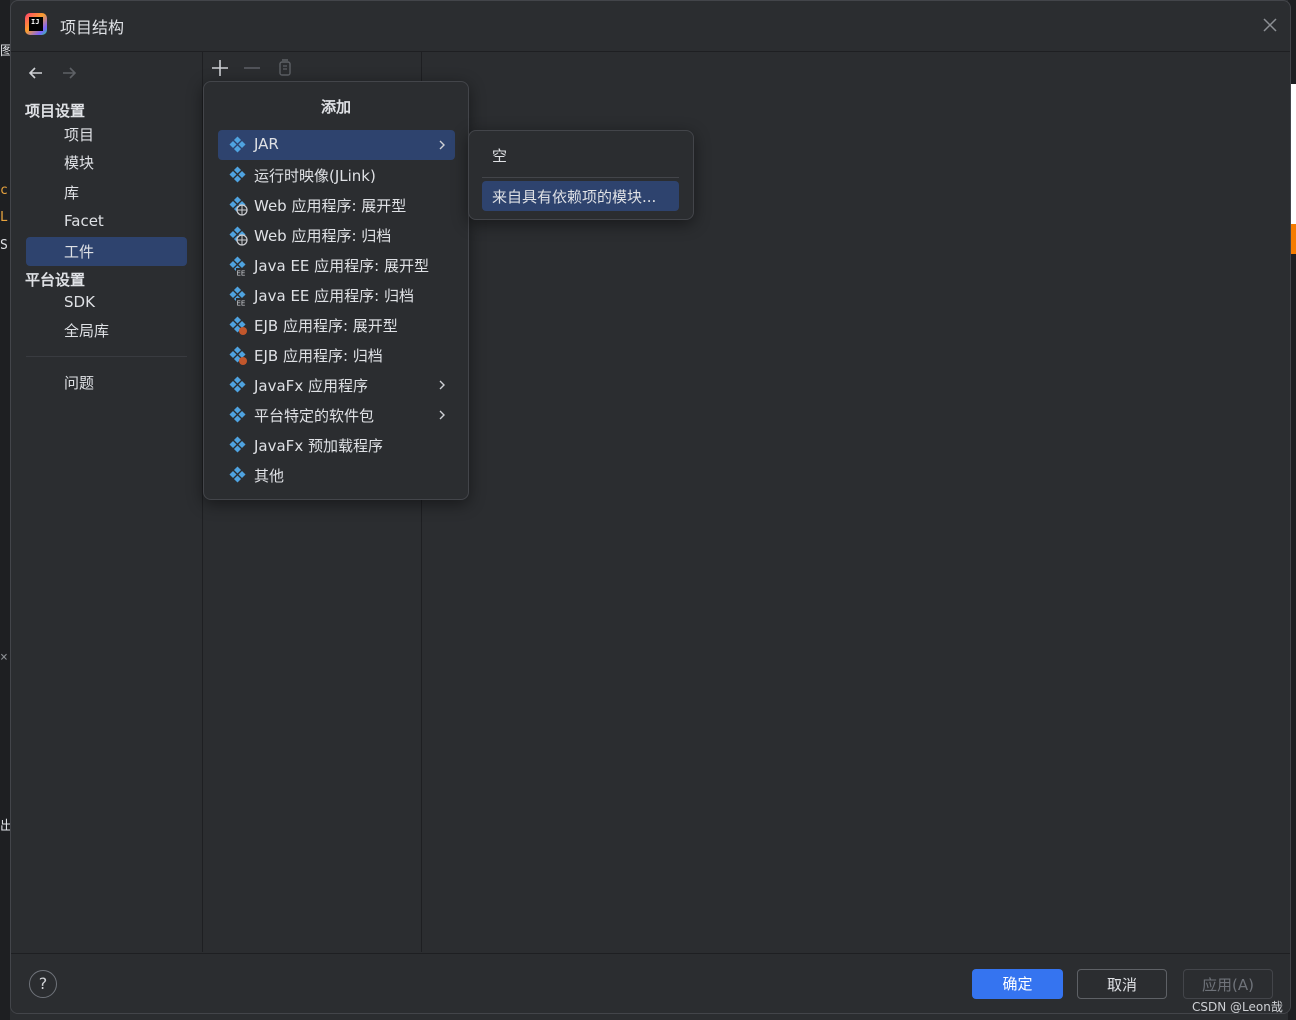 The height and width of the screenshot is (1020, 1296). I want to click on copy-icon, so click(285, 68).